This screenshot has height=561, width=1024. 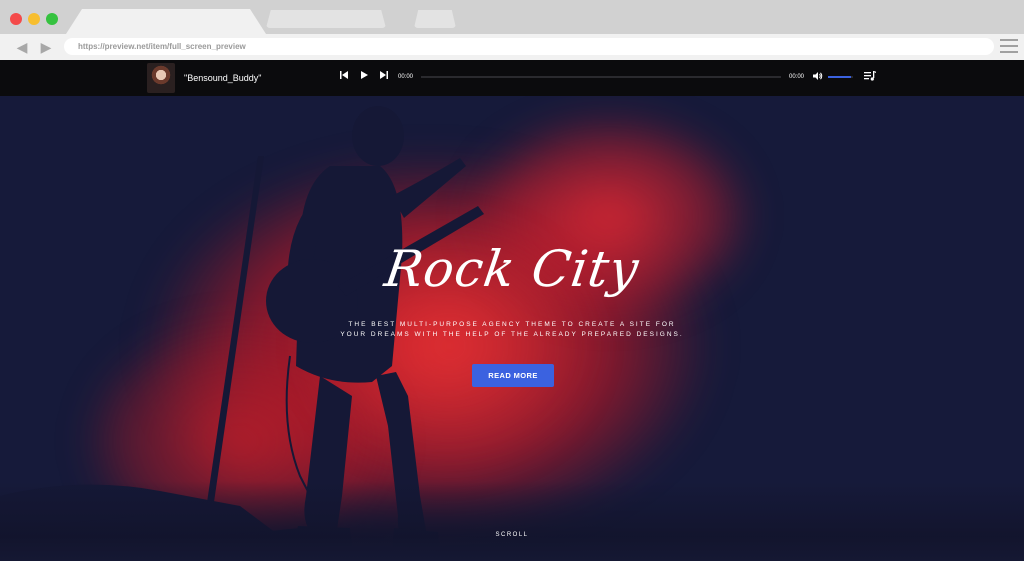 I want to click on new-tab-button, so click(x=435, y=19).